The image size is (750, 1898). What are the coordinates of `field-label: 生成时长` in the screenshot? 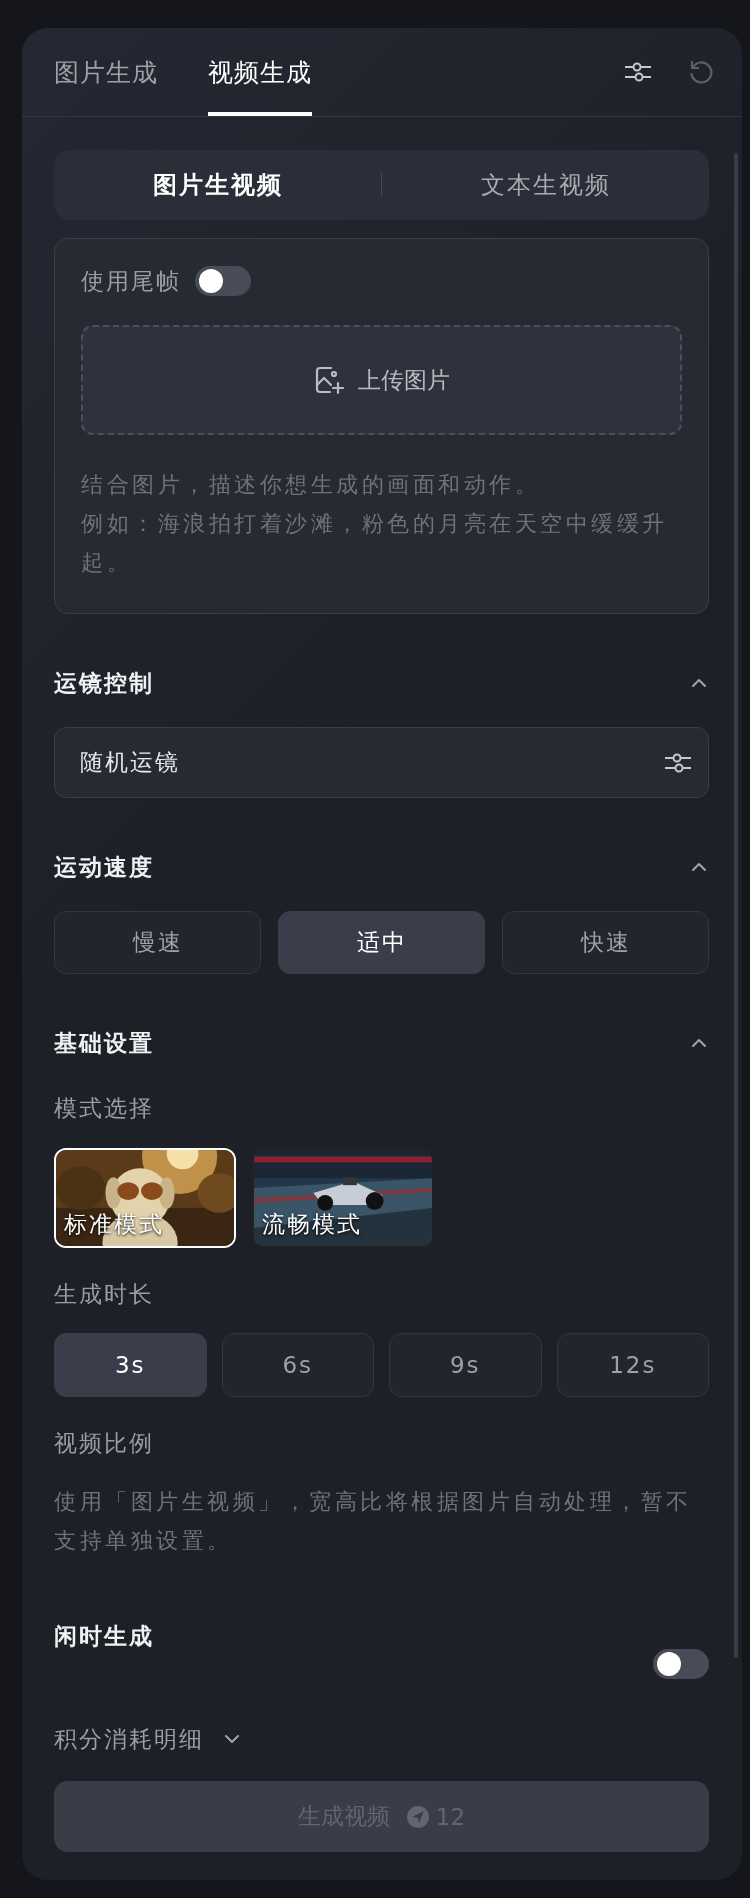 It's located at (104, 1294).